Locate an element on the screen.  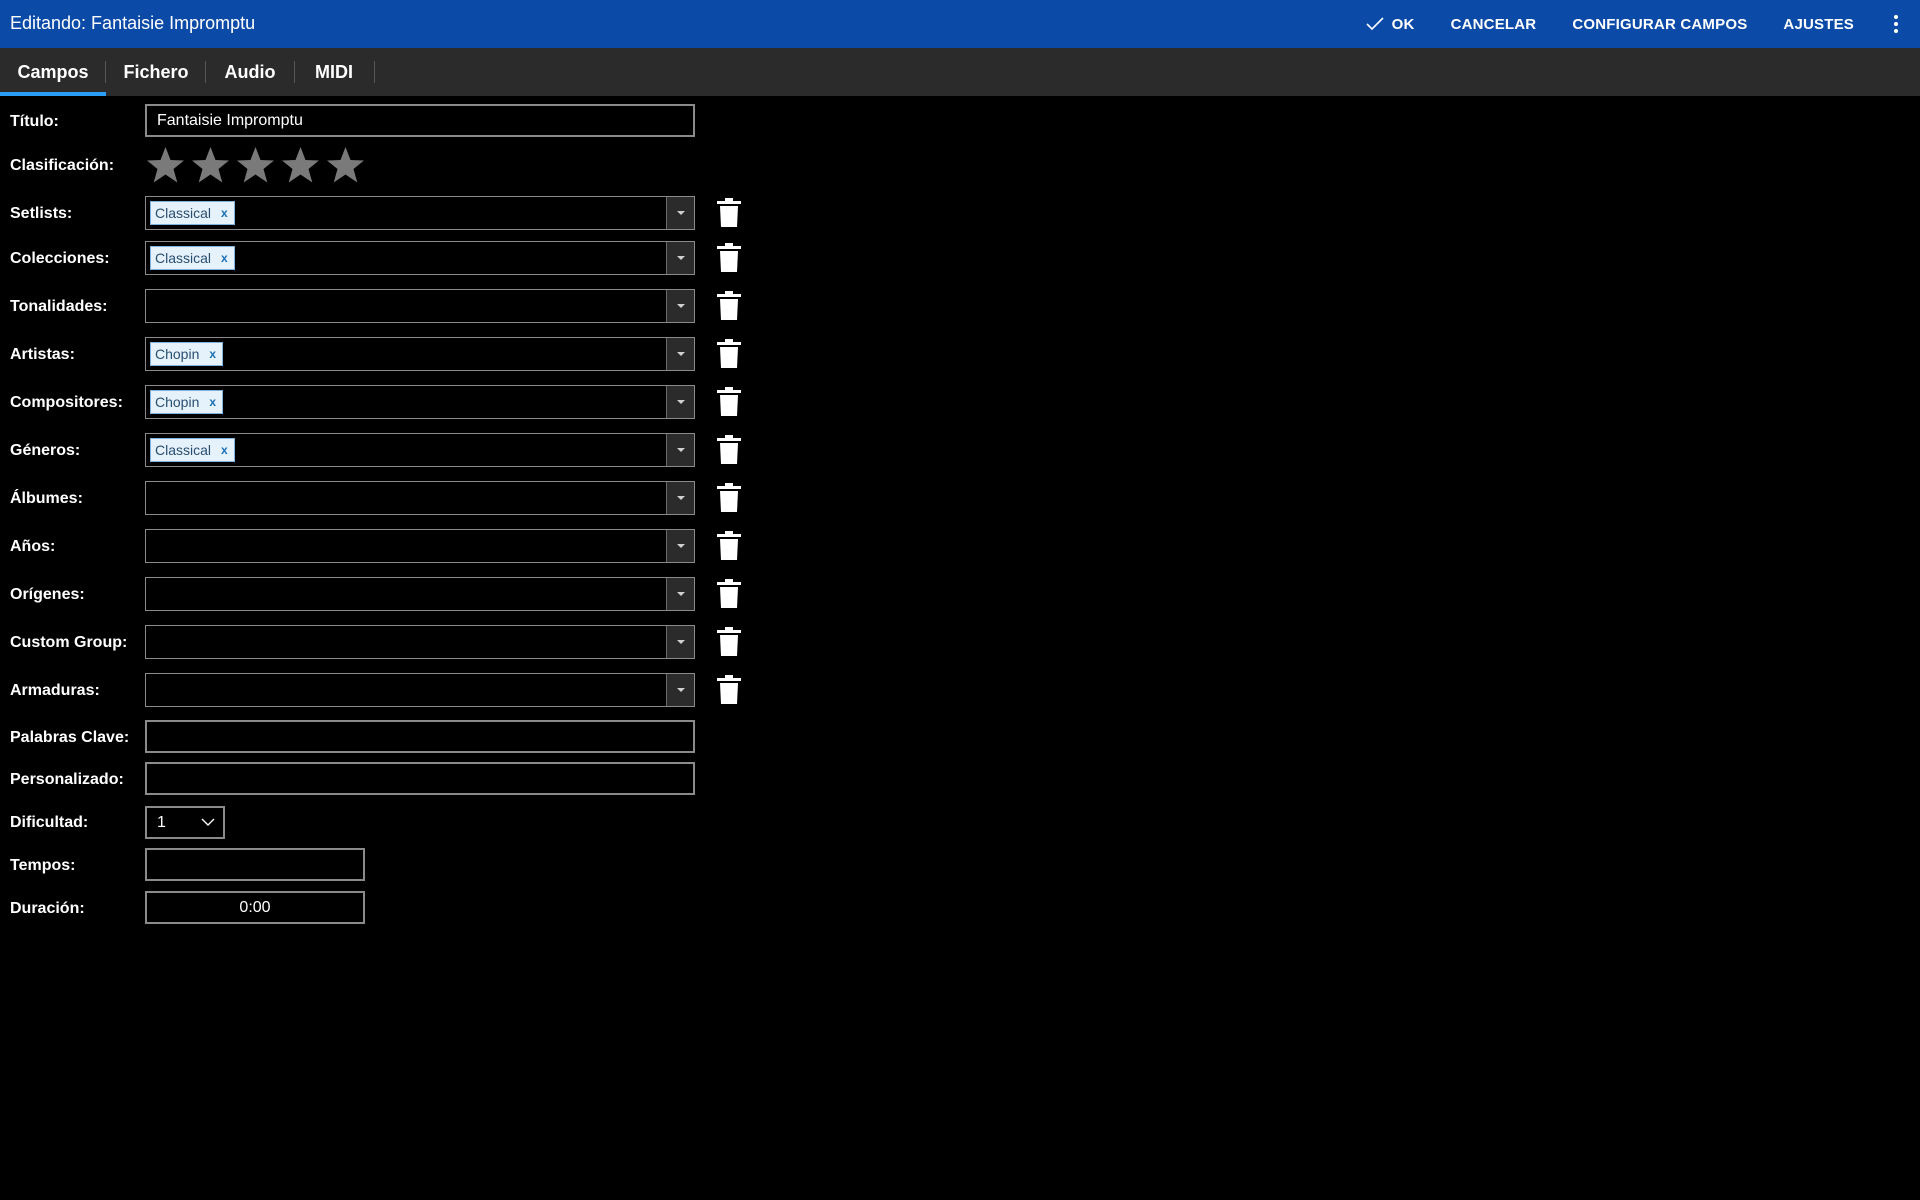
collections-label: Colecciones: is located at coordinates (60, 258).